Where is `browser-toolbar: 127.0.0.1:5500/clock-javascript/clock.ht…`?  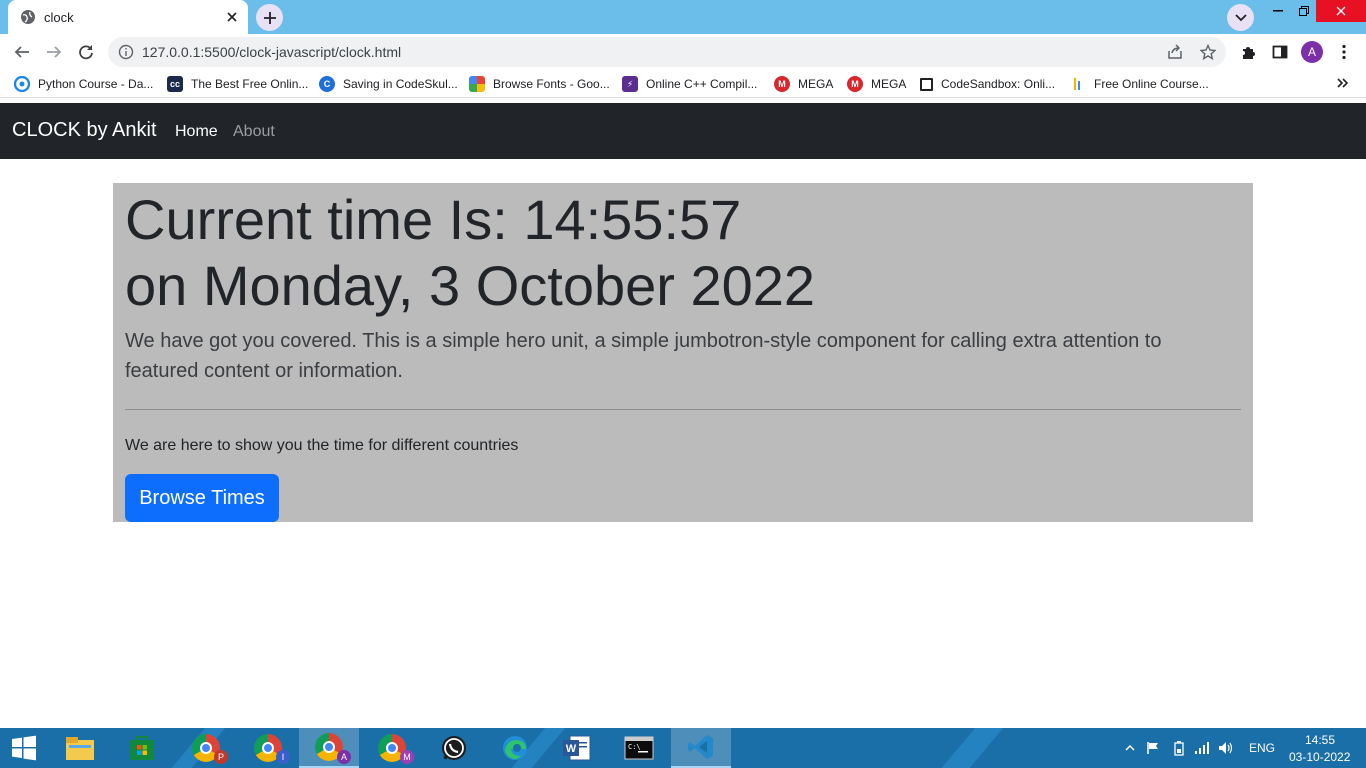 browser-toolbar: 127.0.0.1:5500/clock-javascript/clock.ht… is located at coordinates (683, 52).